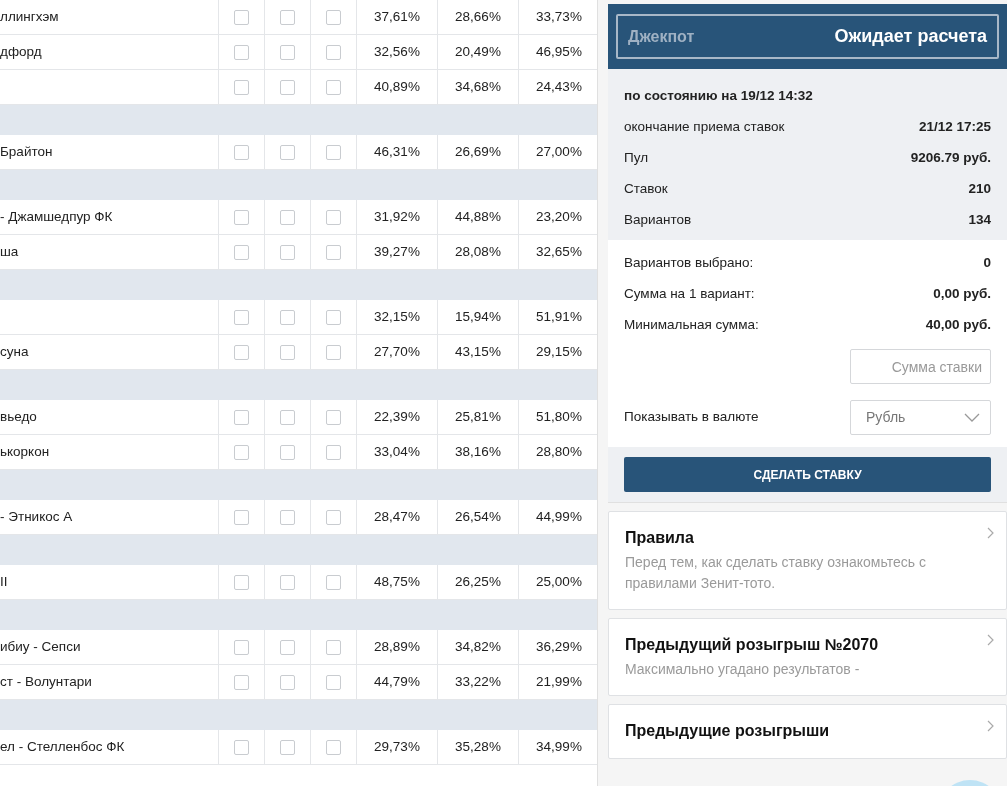 The image size is (1007, 786). What do you see at coordinates (46, 681) in the screenshot?
I see `match-name: ст - Волунтари` at bounding box center [46, 681].